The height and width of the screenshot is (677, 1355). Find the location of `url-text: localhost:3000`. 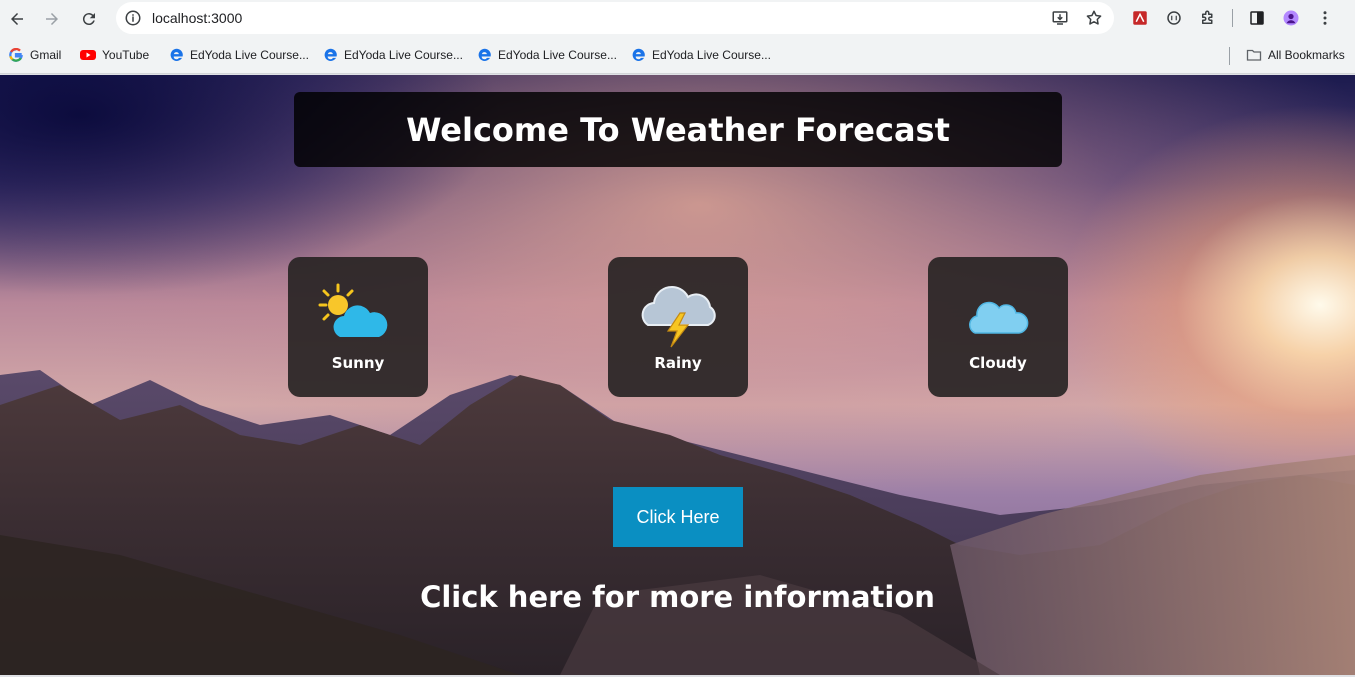

url-text: localhost:3000 is located at coordinates (197, 18).